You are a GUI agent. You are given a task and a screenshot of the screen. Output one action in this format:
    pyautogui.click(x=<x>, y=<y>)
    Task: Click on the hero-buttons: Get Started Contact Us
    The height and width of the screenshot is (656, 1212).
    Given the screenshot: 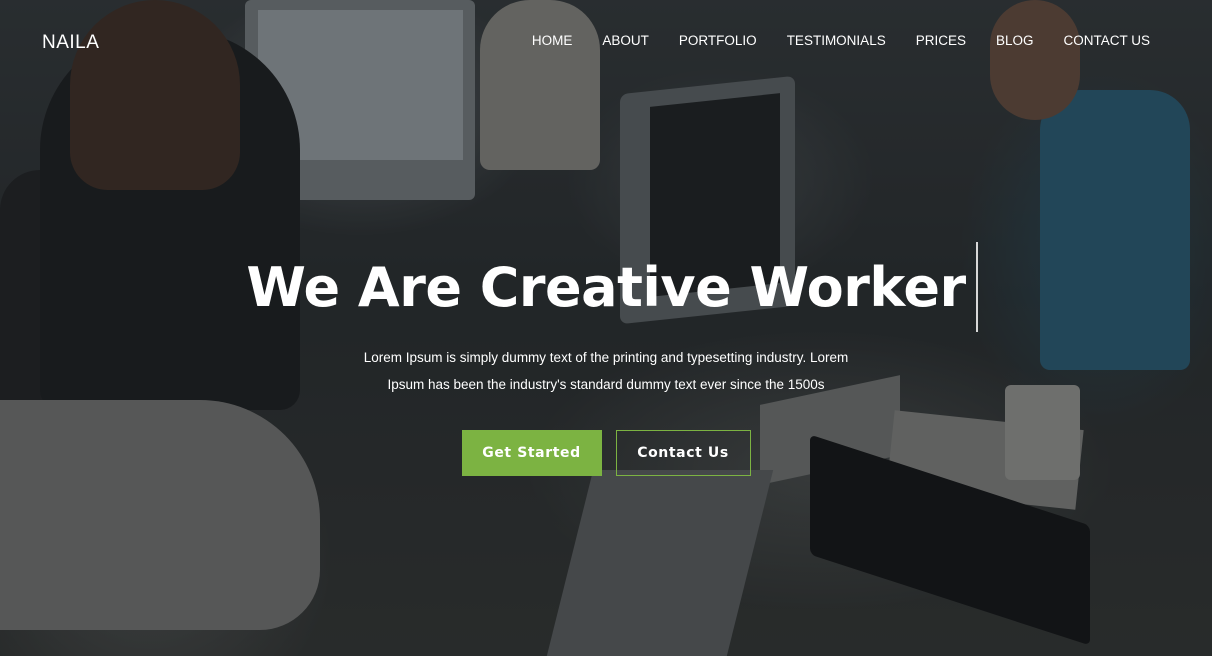 What is the action you would take?
    pyautogui.click(x=606, y=453)
    